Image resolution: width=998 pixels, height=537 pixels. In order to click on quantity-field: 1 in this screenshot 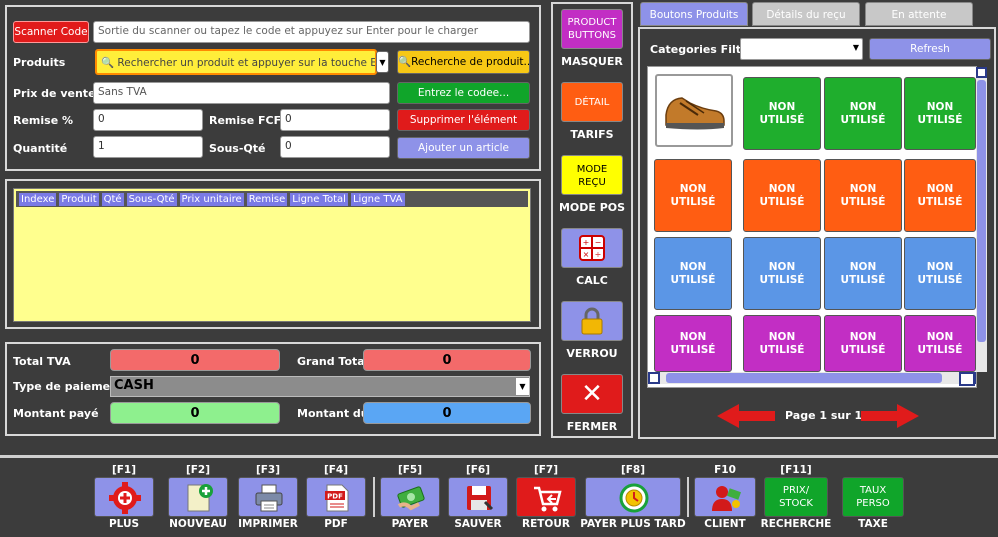, I will do `click(148, 147)`.